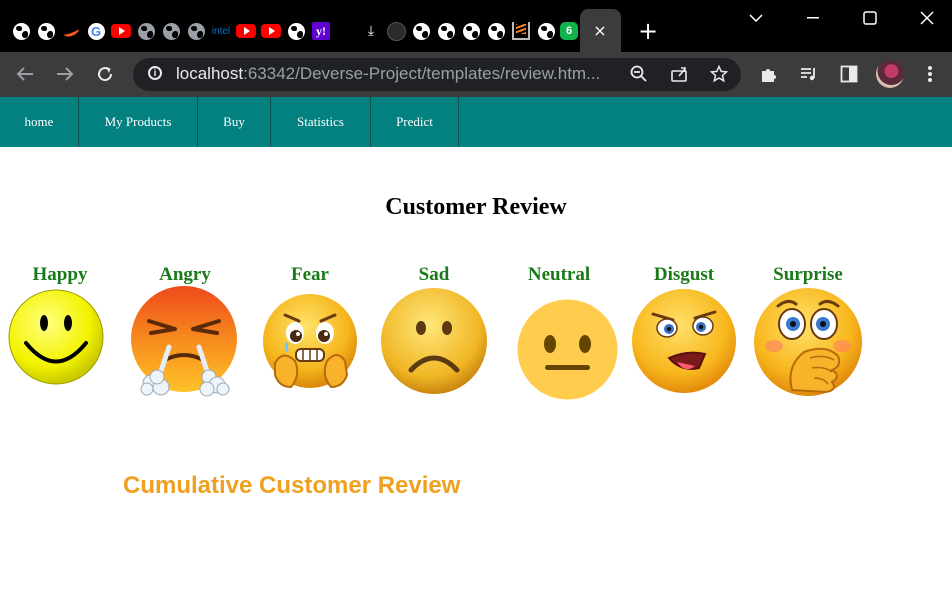 This screenshot has width=952, height=607. I want to click on emotion-label-happy: Happy, so click(60, 274).